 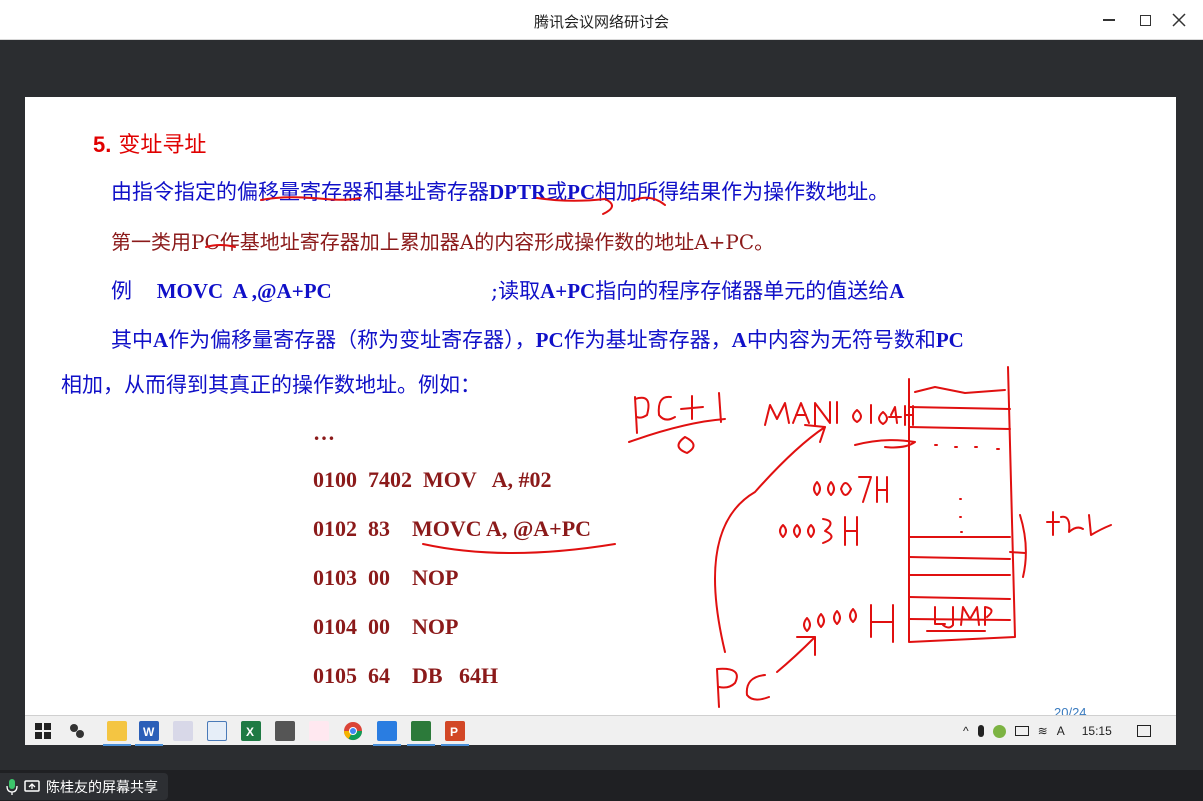 I want to click on window-title: 腾讯会议网络研讨会, so click(x=601, y=22).